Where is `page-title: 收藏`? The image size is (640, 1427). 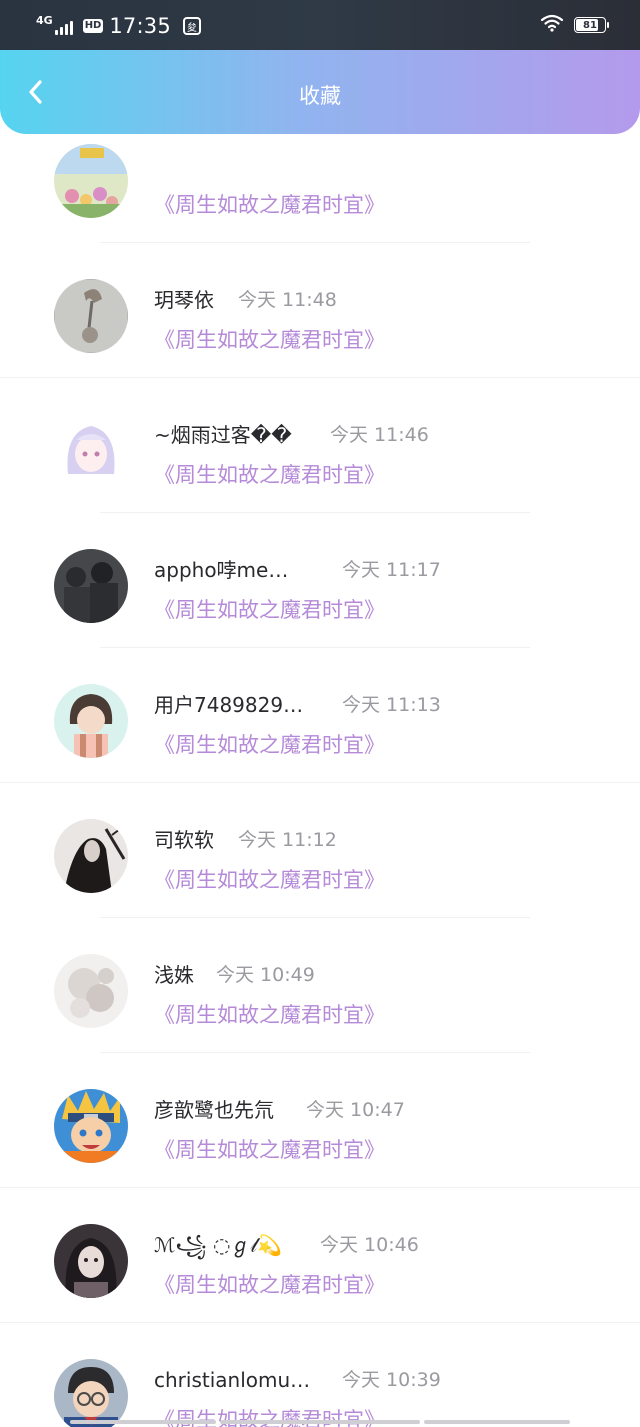 page-title: 收藏 is located at coordinates (320, 96).